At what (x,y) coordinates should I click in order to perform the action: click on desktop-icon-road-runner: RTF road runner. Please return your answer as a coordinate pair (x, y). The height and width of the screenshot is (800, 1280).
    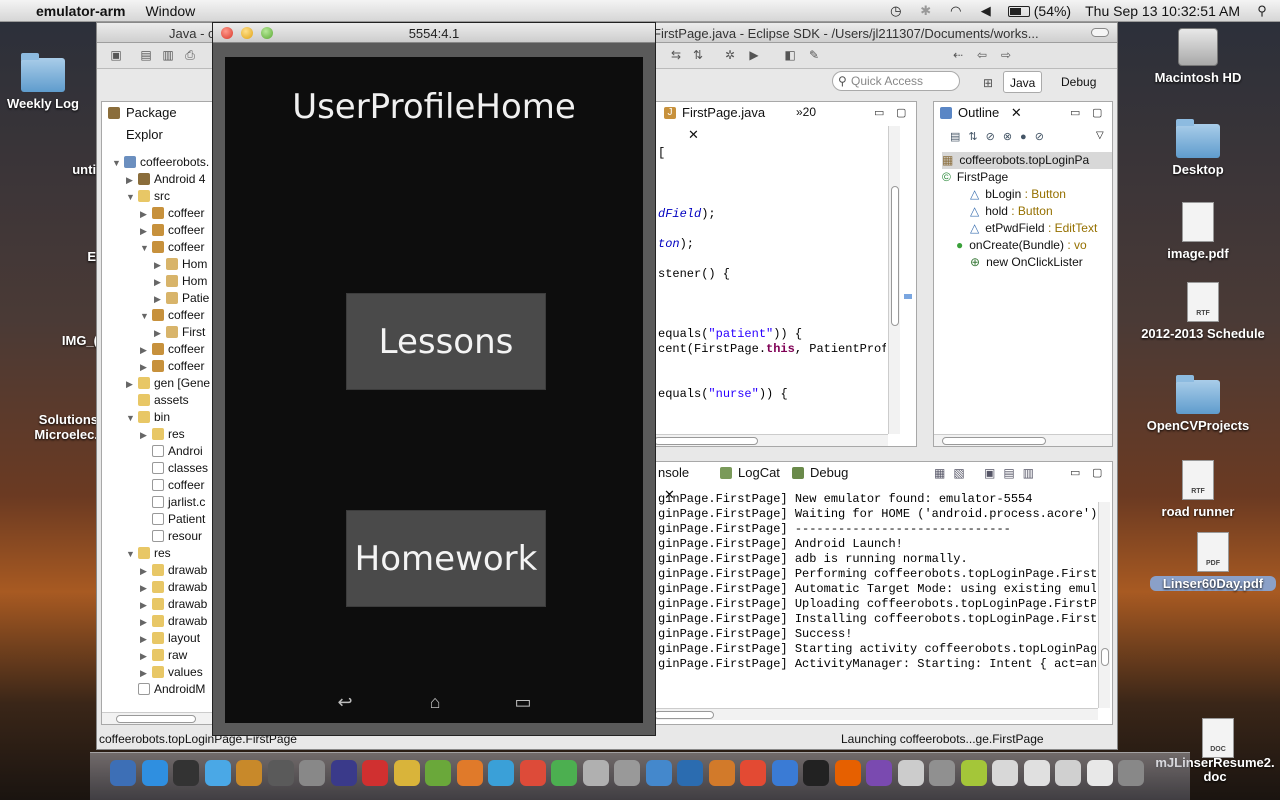
    Looking at the image, I should click on (1198, 489).